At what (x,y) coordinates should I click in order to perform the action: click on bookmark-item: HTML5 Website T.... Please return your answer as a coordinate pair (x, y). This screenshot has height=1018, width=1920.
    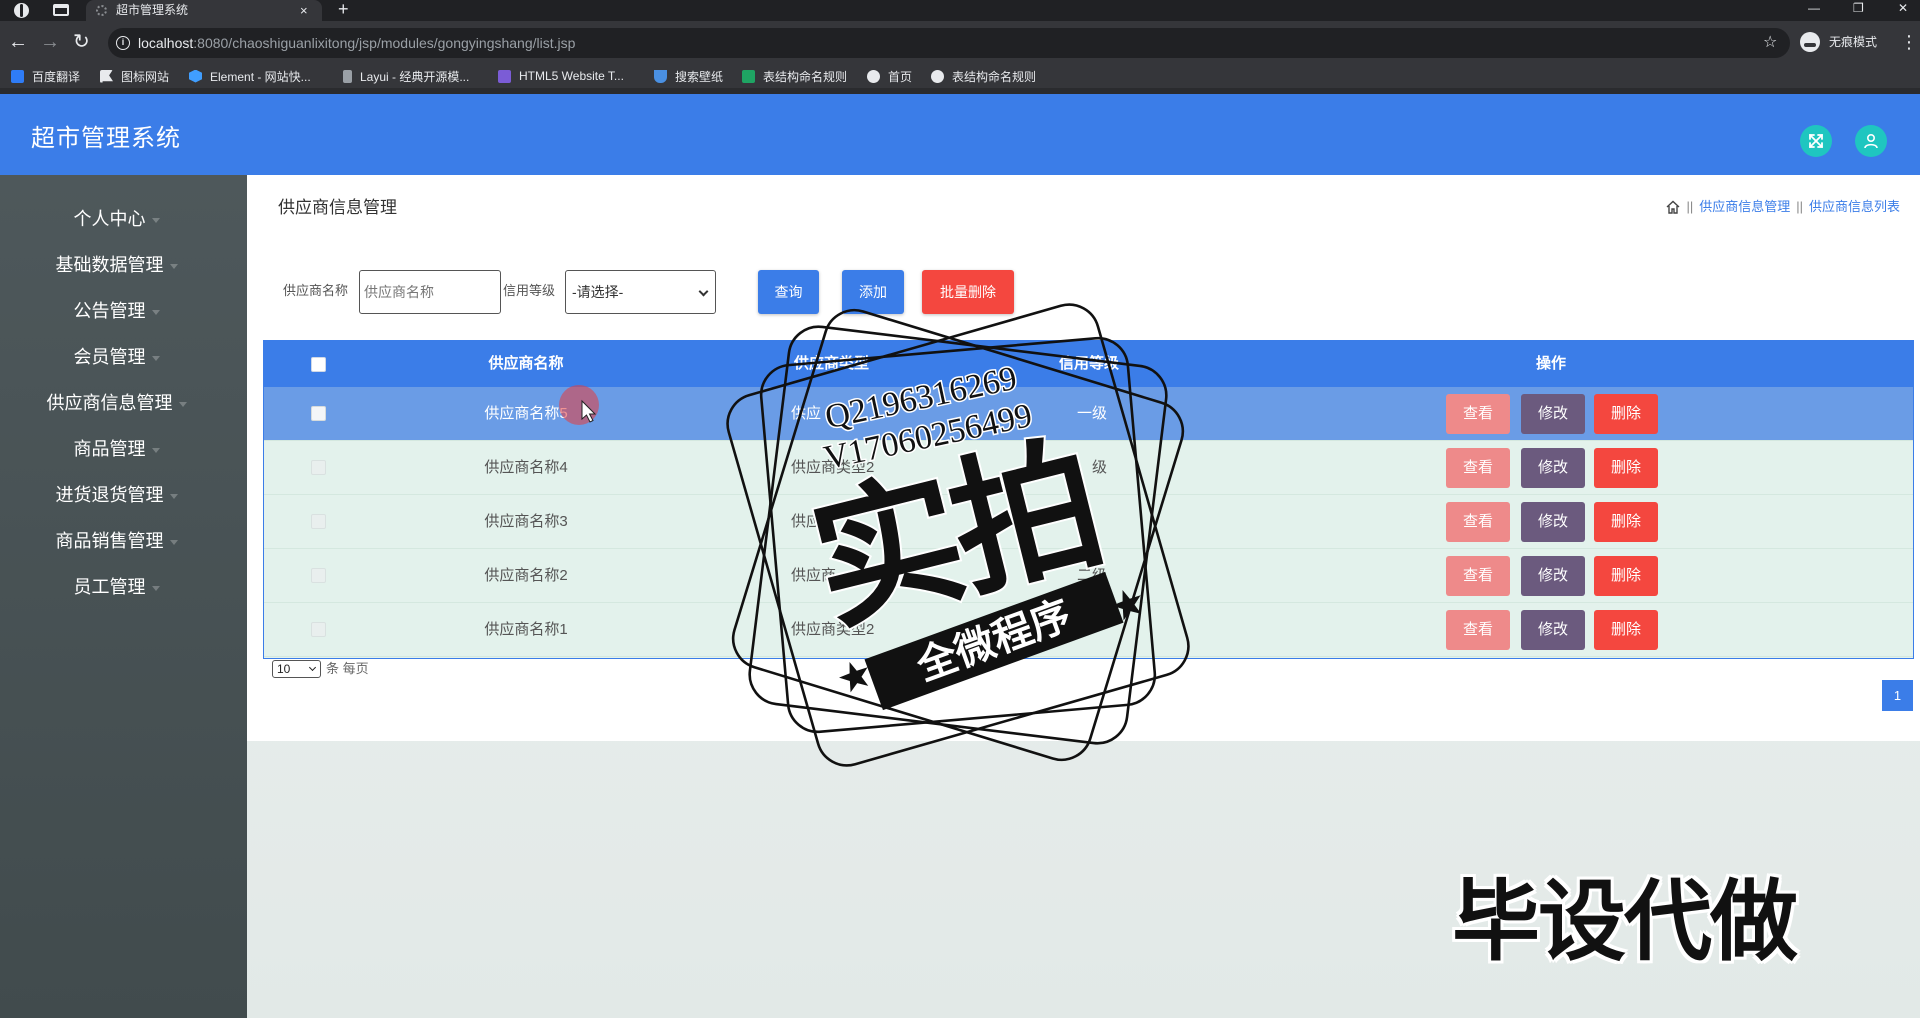
    Looking at the image, I should click on (561, 76).